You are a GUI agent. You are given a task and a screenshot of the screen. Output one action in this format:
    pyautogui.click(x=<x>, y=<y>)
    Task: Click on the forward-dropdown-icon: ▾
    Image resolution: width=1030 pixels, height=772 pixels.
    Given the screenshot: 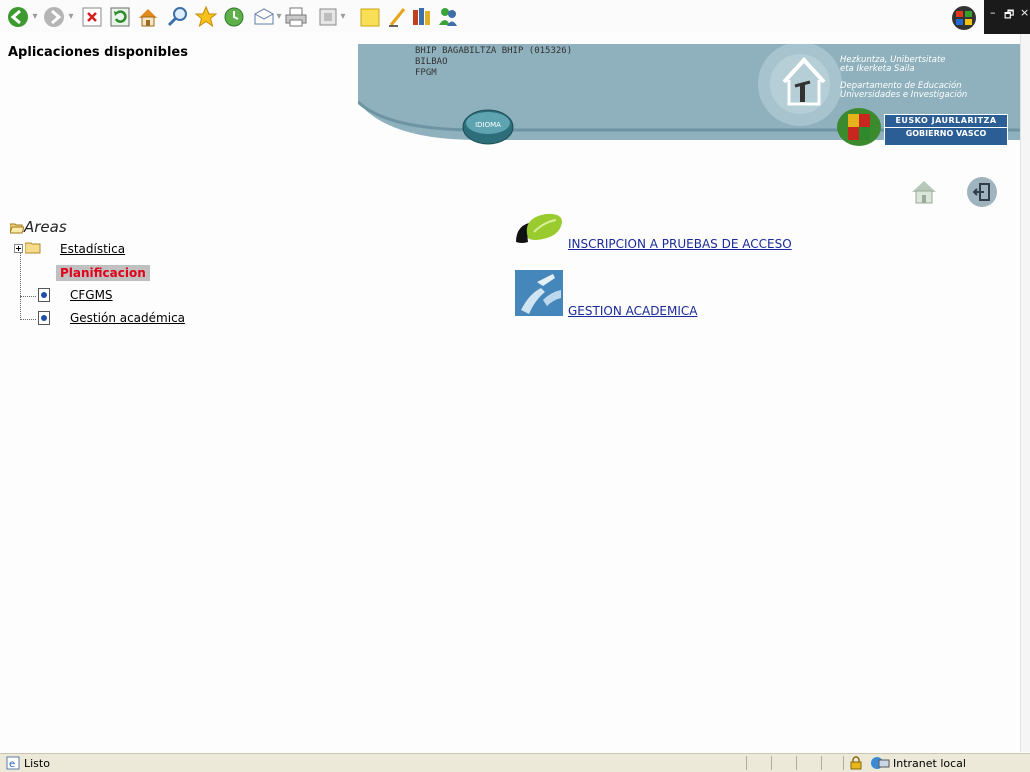 What is the action you would take?
    pyautogui.click(x=71, y=17)
    